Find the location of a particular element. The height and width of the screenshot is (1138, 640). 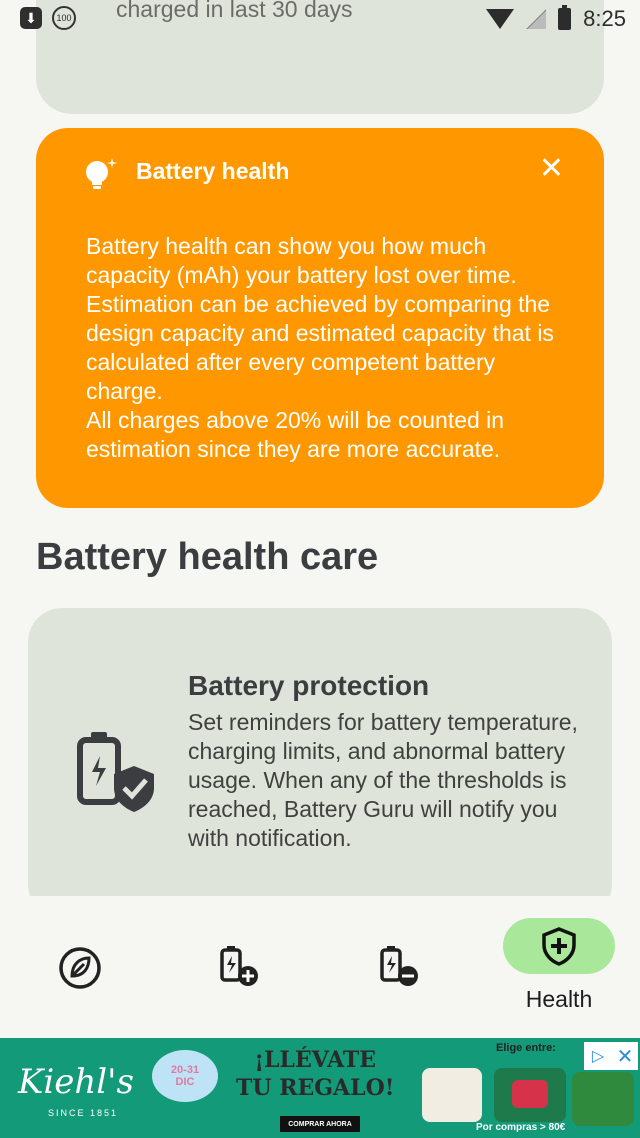

nav-item-discharging is located at coordinates (398, 966).